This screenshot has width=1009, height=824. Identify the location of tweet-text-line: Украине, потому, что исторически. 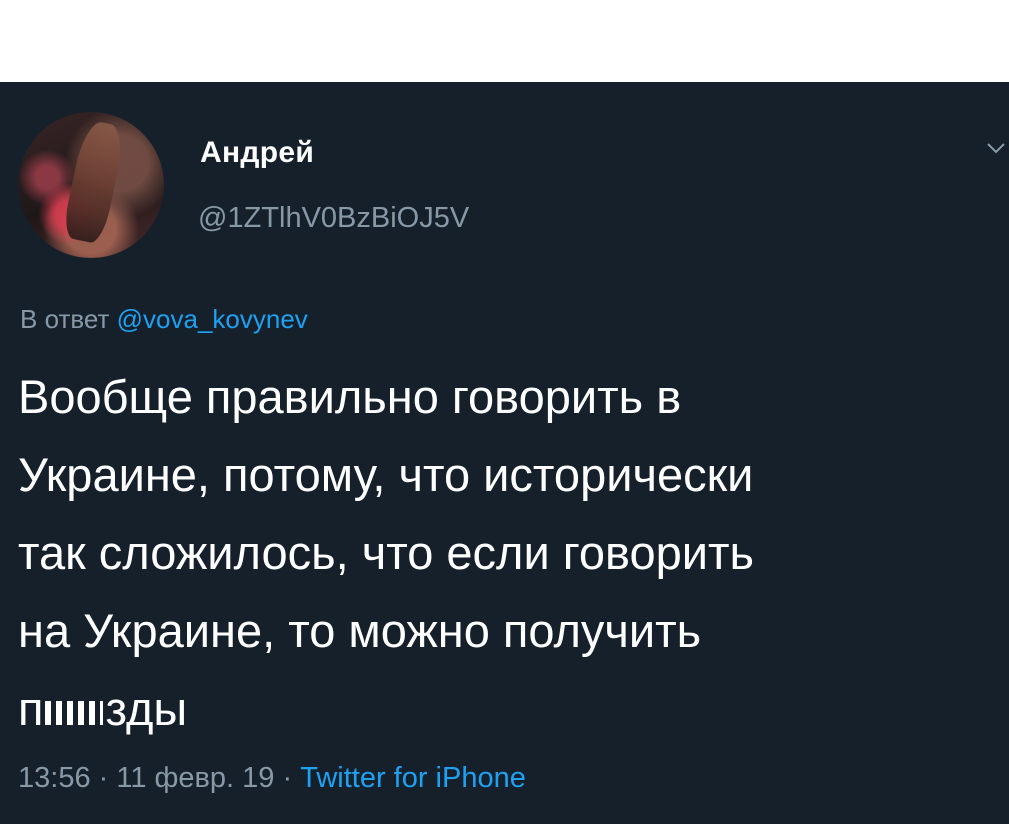
(386, 474).